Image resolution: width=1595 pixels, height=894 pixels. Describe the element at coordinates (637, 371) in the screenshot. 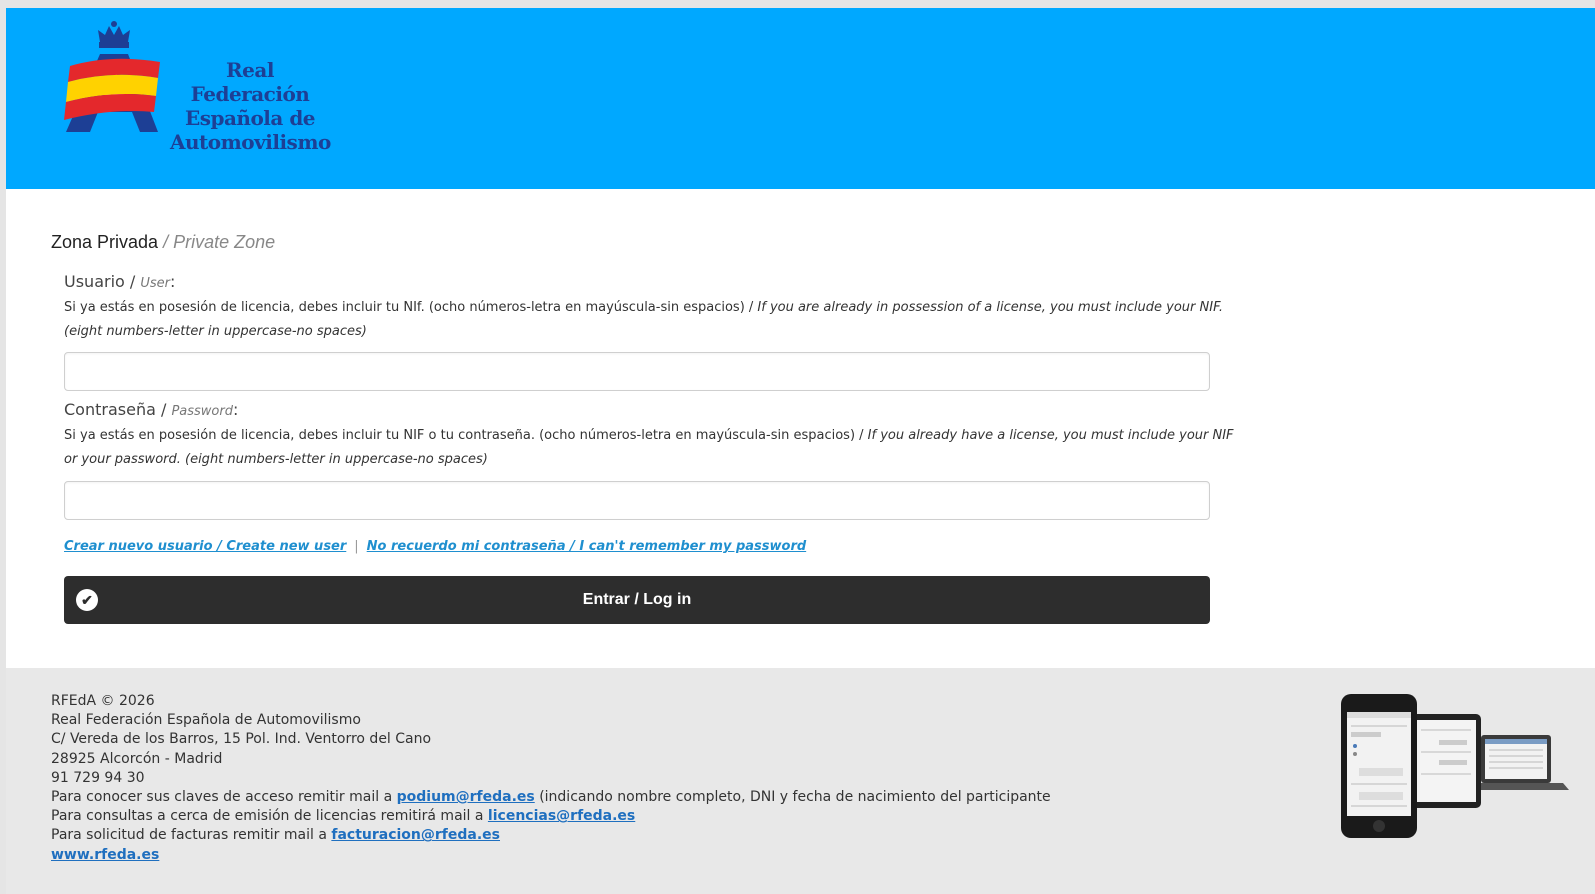

I see `user-input` at that location.